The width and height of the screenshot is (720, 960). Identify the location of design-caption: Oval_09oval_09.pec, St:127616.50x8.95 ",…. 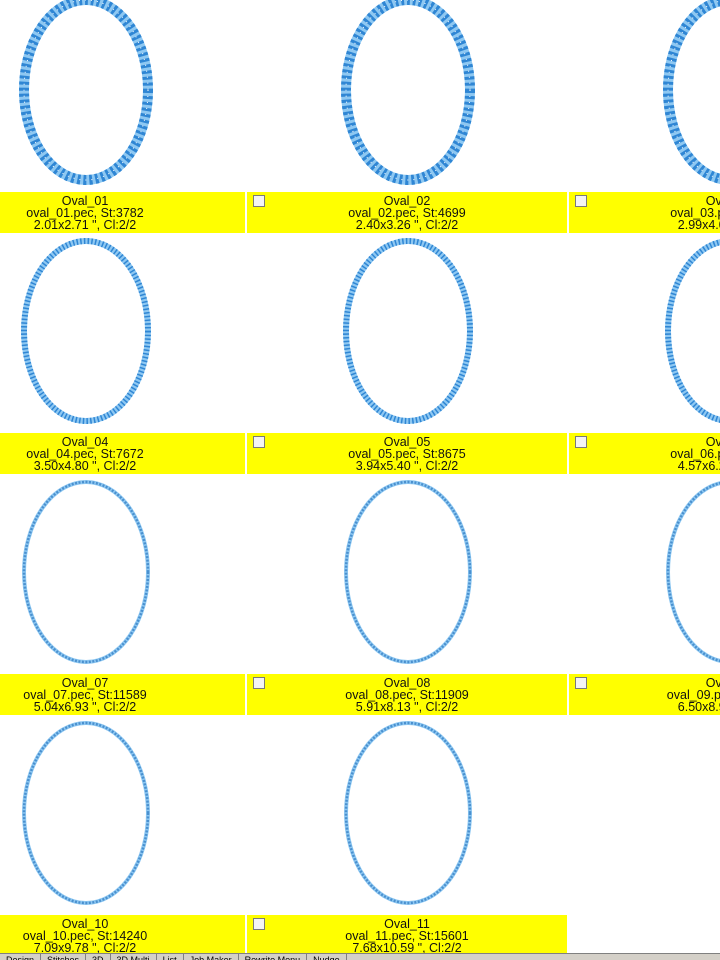
(644, 694).